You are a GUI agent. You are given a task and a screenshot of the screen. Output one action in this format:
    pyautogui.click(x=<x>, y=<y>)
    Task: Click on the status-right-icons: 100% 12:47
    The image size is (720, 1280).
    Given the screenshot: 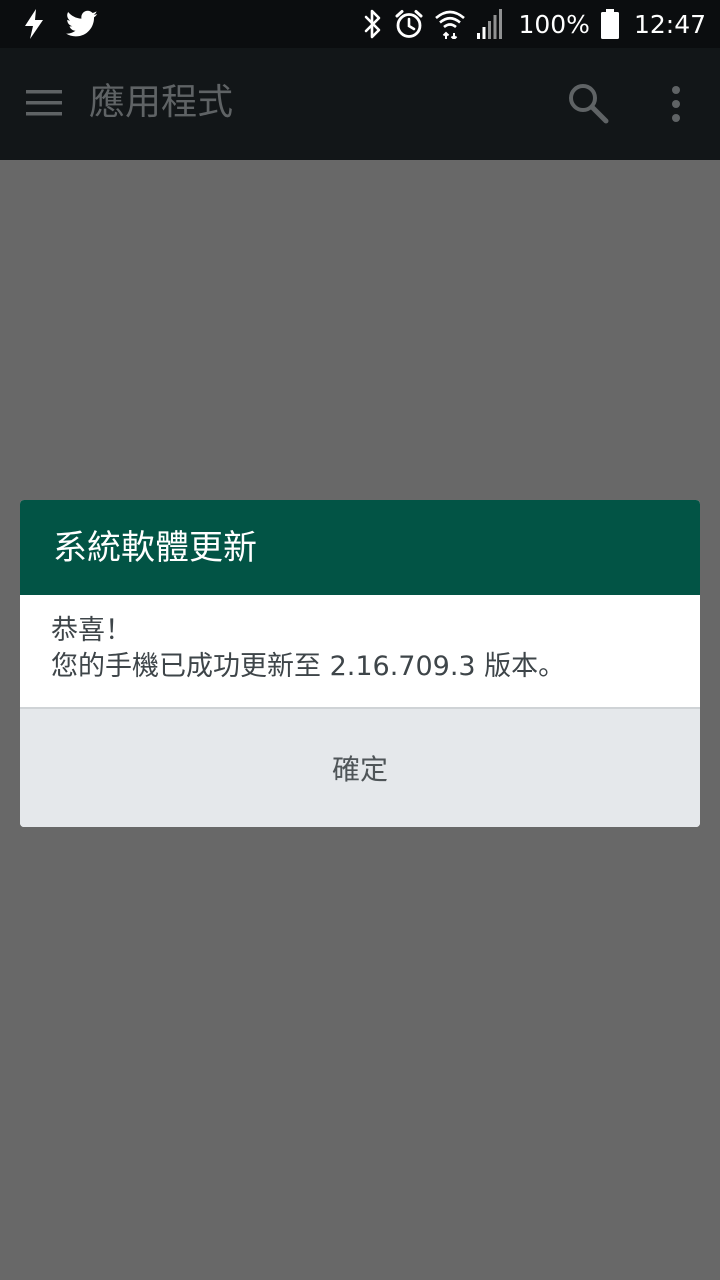 What is the action you would take?
    pyautogui.click(x=534, y=24)
    